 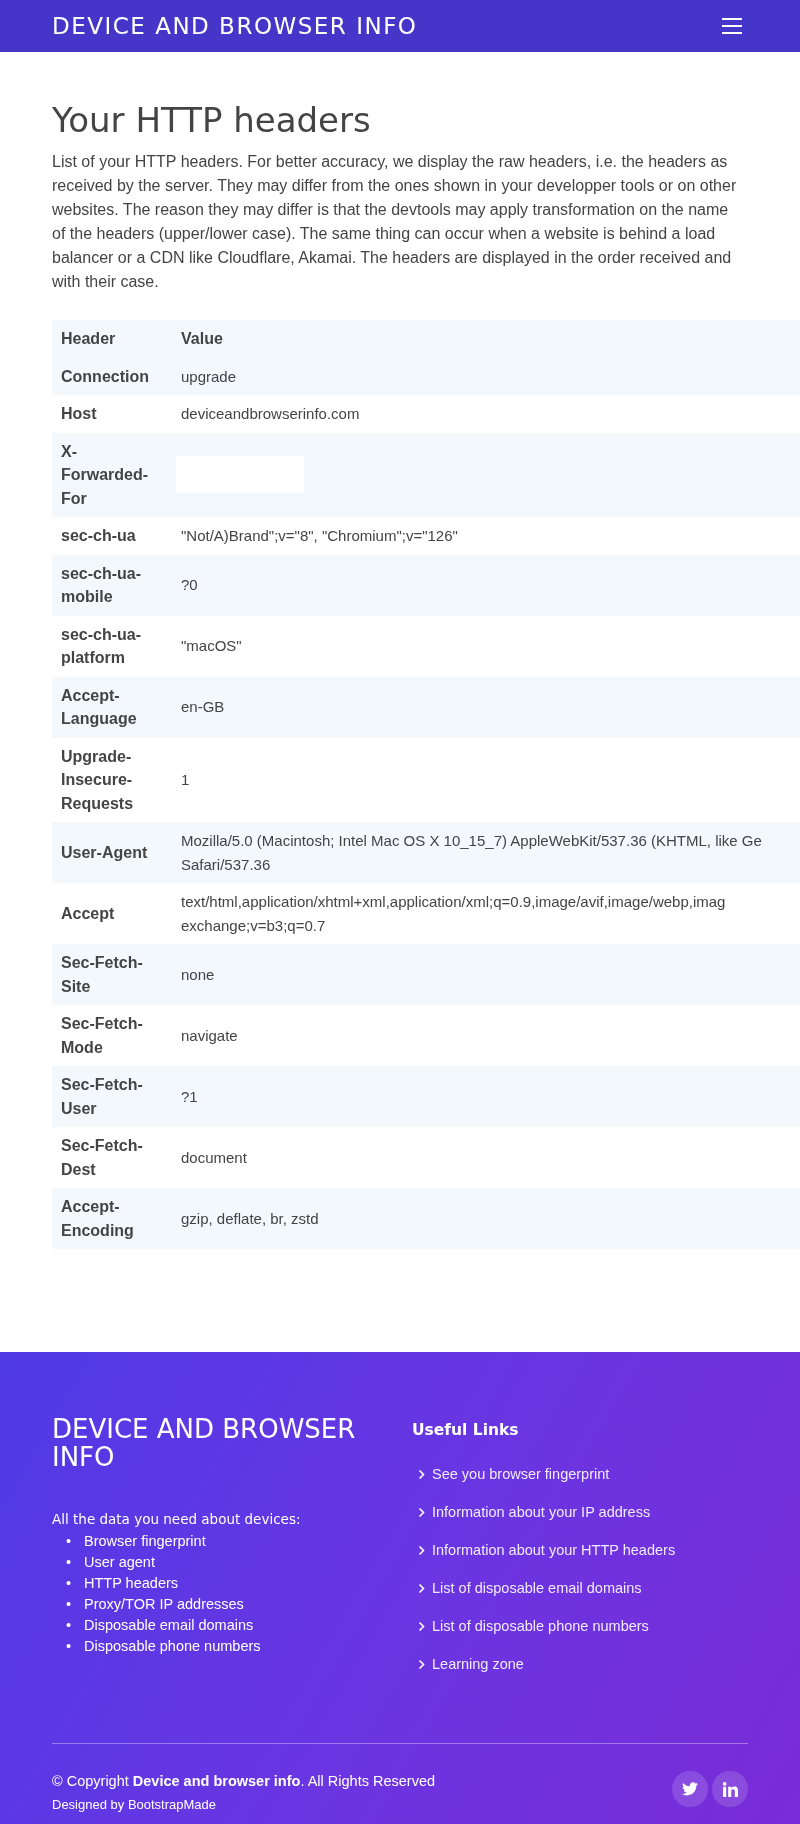 I want to click on feature-item: Proxy/TOR IP addresses, so click(x=164, y=1604).